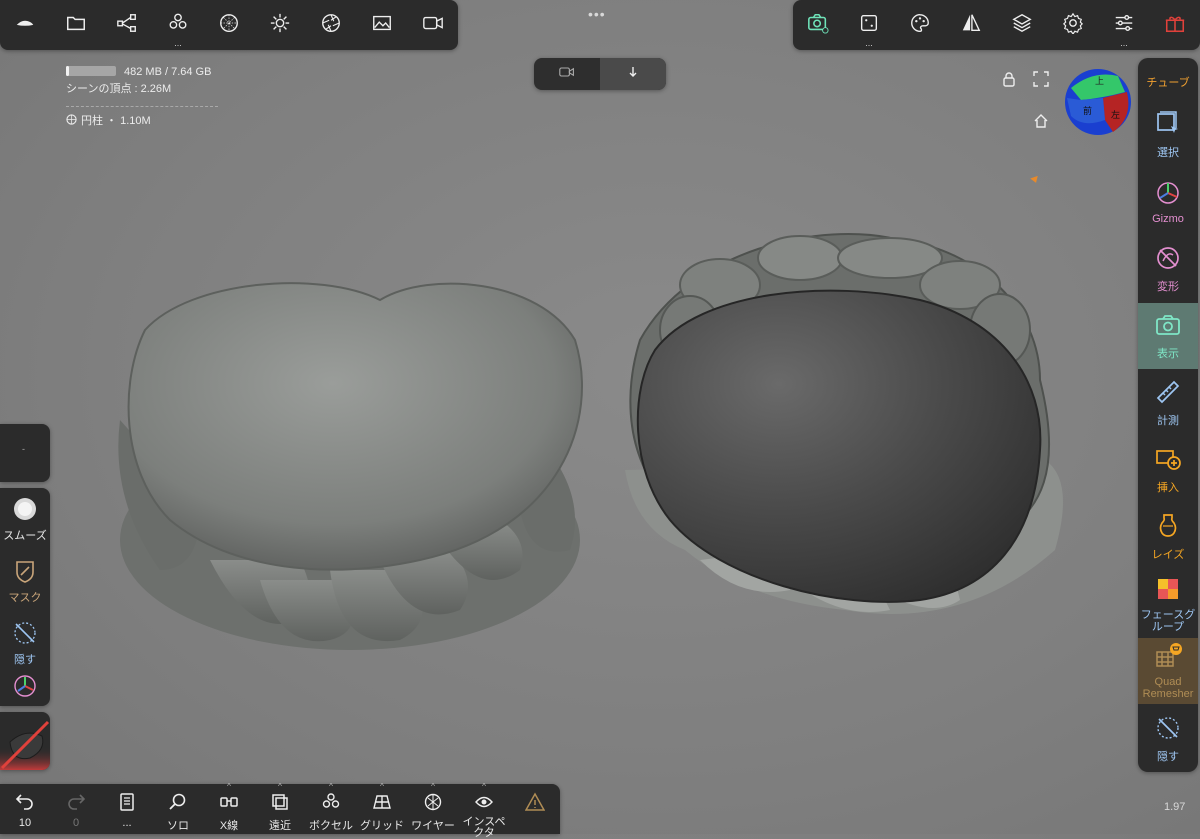 The width and height of the screenshot is (1200, 839). I want to click on sphere-grid-icon, so click(229, 25).